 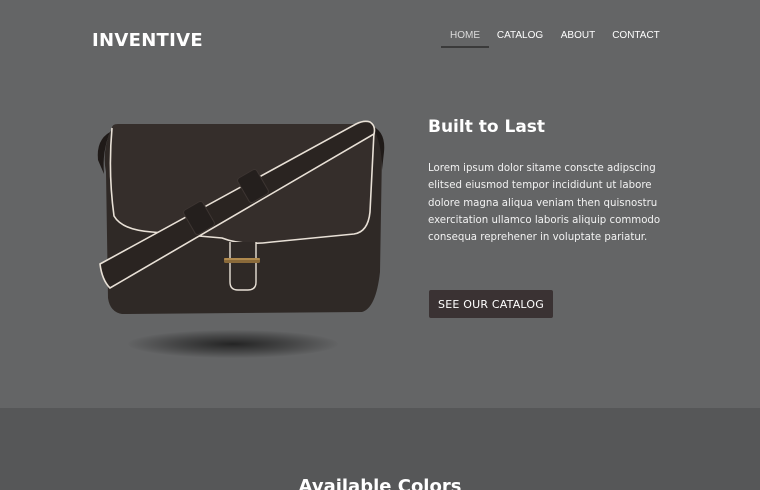 What do you see at coordinates (578, 37) in the screenshot?
I see `nav-about: ABOUT` at bounding box center [578, 37].